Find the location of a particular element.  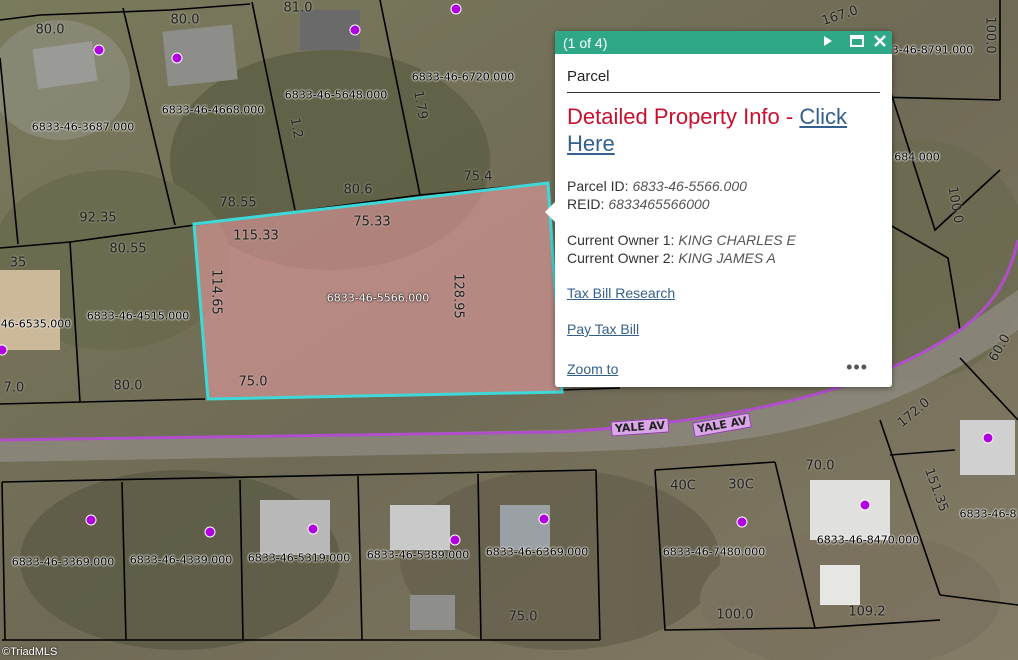

parcel-label: 6833-46-8 is located at coordinates (988, 514).